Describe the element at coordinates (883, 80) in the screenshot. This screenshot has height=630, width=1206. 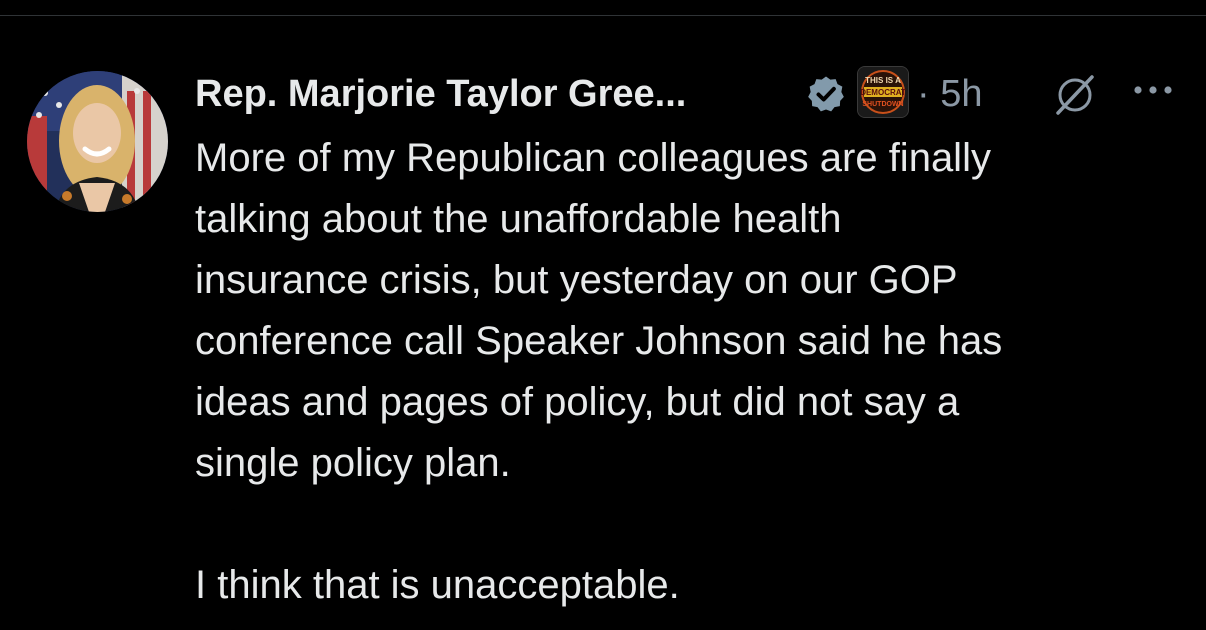
I see `badge-line-1: THIS IS A` at that location.